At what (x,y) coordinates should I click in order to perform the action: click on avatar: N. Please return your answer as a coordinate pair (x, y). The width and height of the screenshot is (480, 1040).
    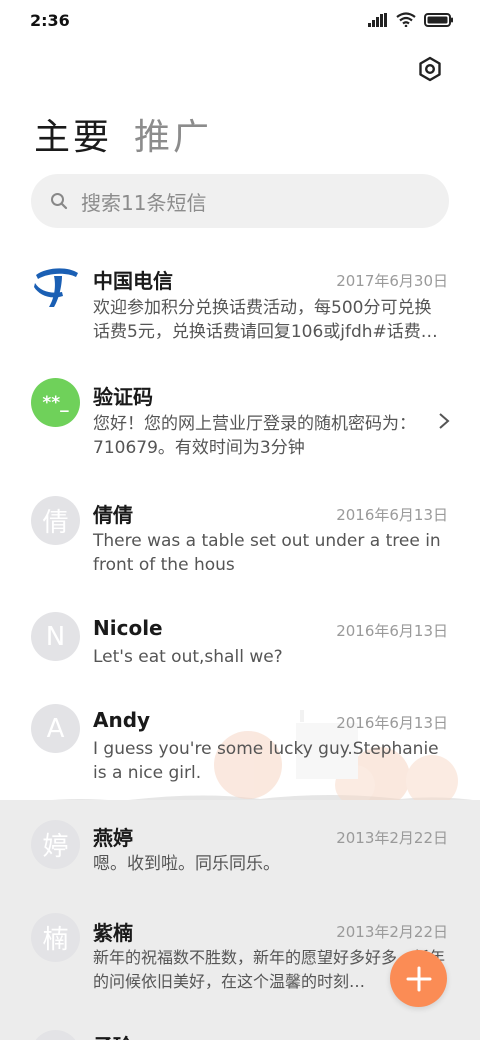
    Looking at the image, I should click on (55, 636).